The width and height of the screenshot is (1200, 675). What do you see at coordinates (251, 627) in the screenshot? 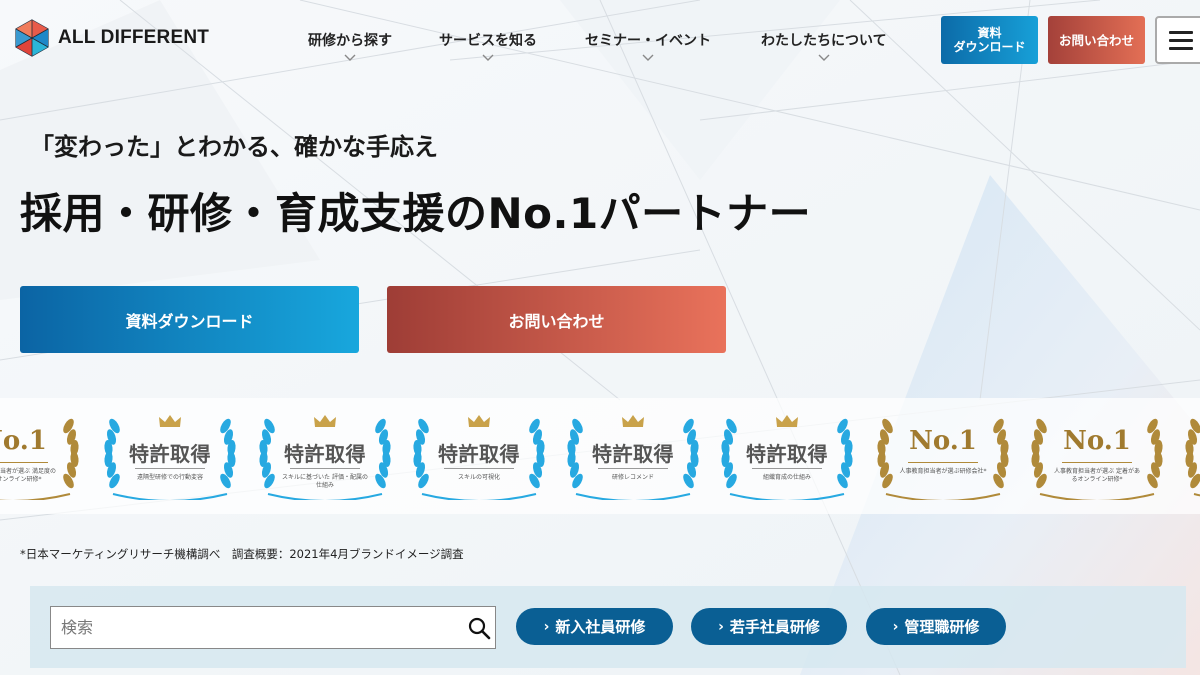
I see `search-input` at bounding box center [251, 627].